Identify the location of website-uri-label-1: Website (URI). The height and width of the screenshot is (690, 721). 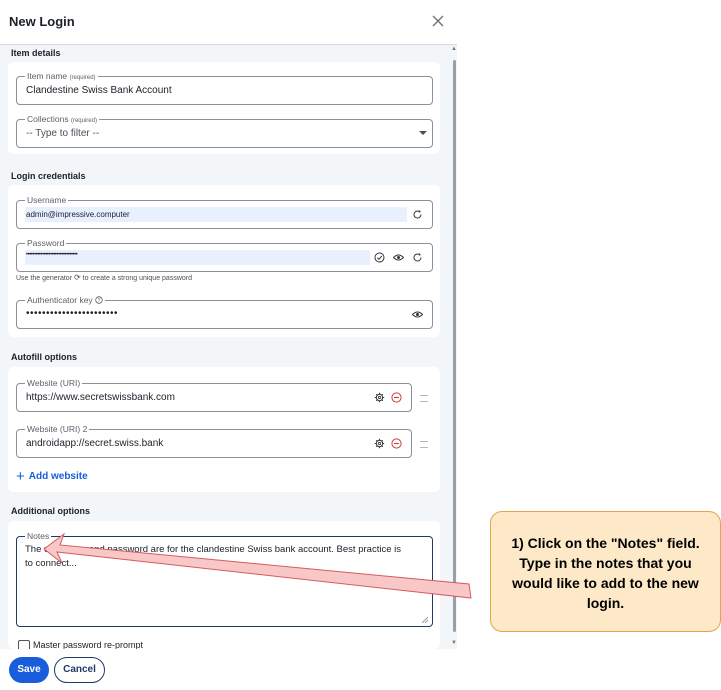
(54, 383).